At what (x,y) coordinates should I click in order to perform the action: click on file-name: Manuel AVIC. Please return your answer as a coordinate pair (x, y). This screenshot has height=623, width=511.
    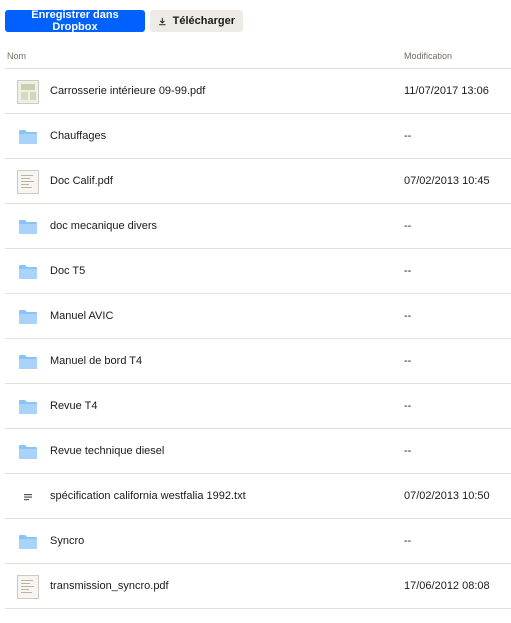
    Looking at the image, I should click on (81, 316).